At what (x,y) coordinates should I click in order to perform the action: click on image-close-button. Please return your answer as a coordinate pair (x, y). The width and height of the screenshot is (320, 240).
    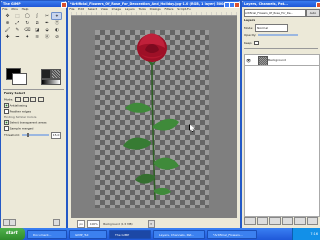
    Looking at the image, I should click on (237, 5).